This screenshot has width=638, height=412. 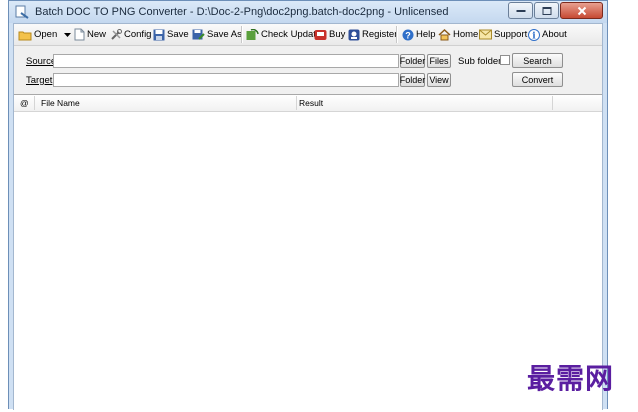 I want to click on column-header-result: Result, so click(x=311, y=103).